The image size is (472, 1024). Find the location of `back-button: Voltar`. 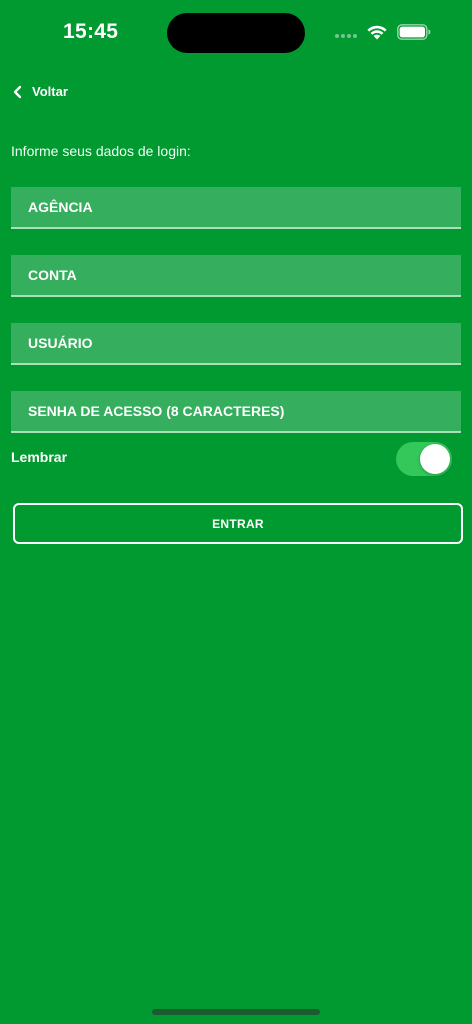

back-button: Voltar is located at coordinates (40, 91).